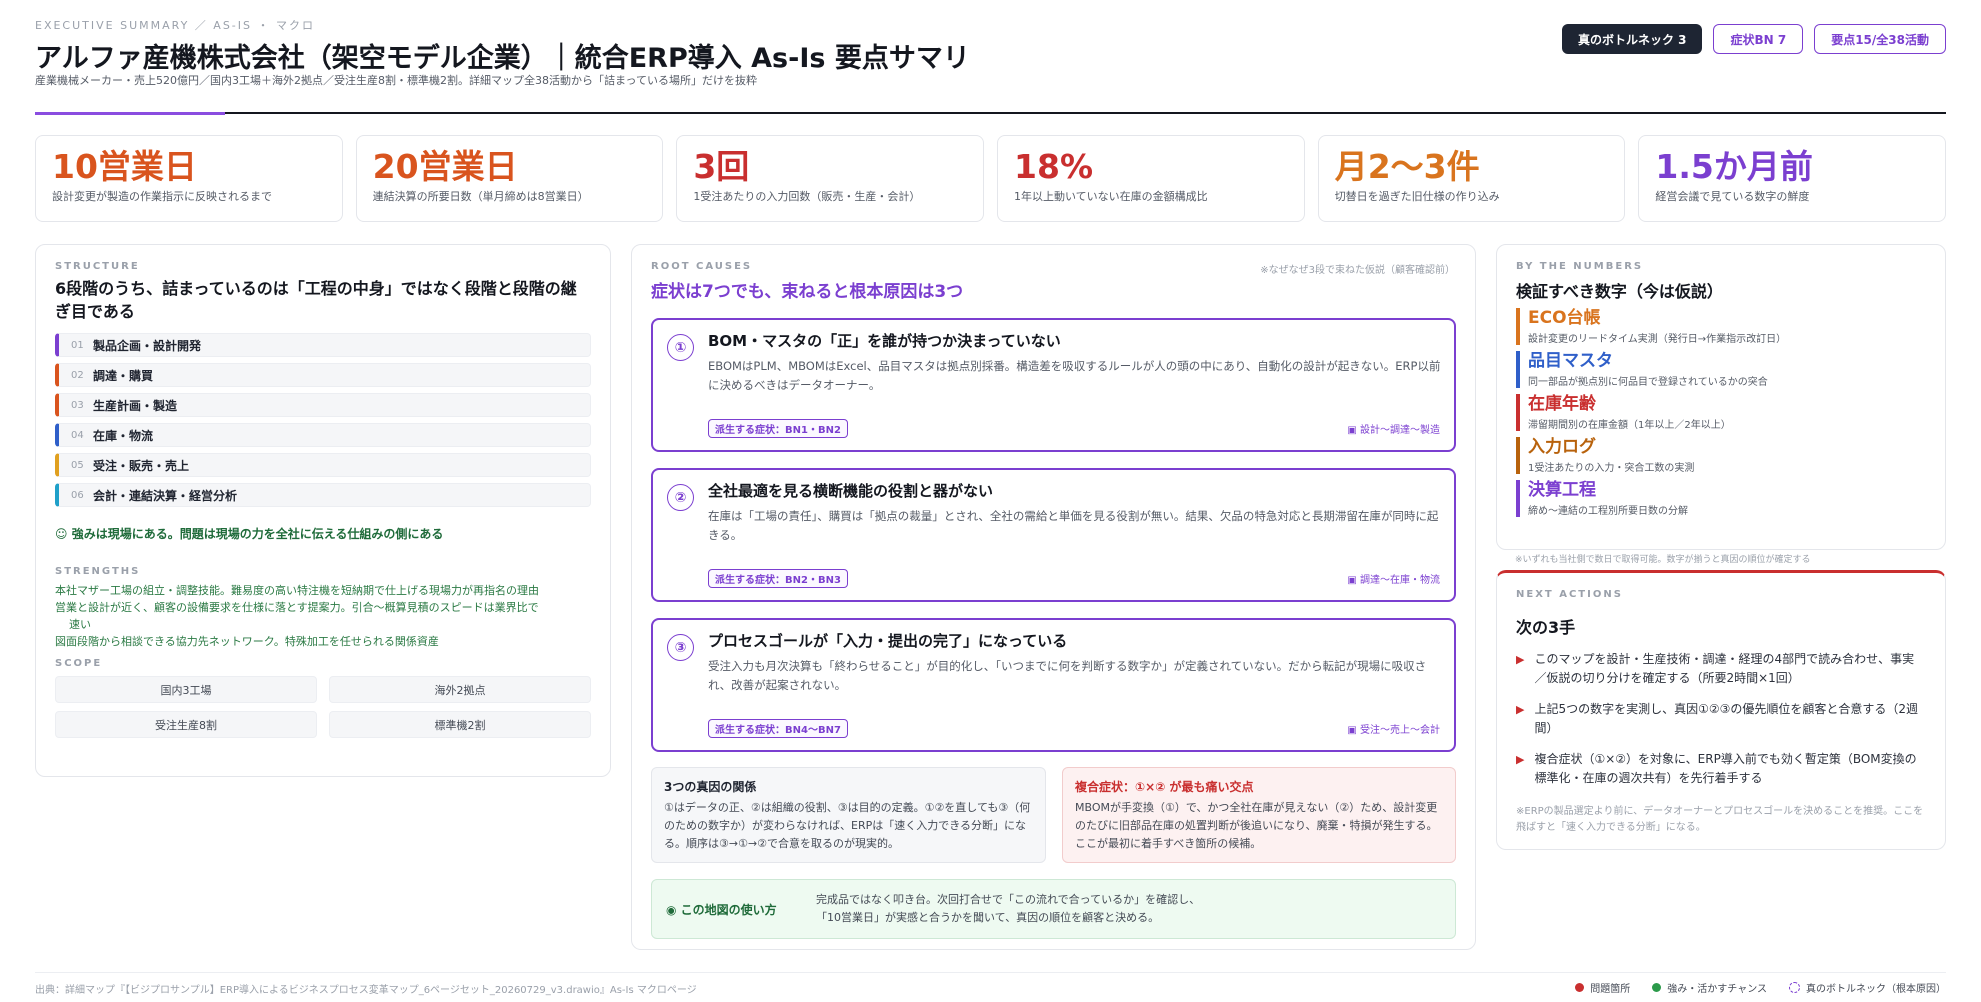 The height and width of the screenshot is (1002, 1981). What do you see at coordinates (79, 663) in the screenshot?
I see `section-label: SCOPE` at bounding box center [79, 663].